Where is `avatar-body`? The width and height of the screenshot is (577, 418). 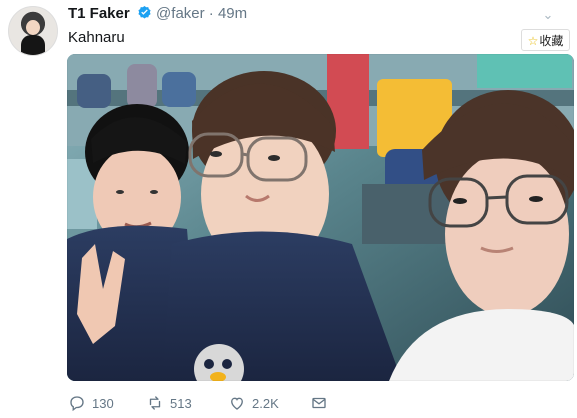 avatar-body is located at coordinates (33, 45).